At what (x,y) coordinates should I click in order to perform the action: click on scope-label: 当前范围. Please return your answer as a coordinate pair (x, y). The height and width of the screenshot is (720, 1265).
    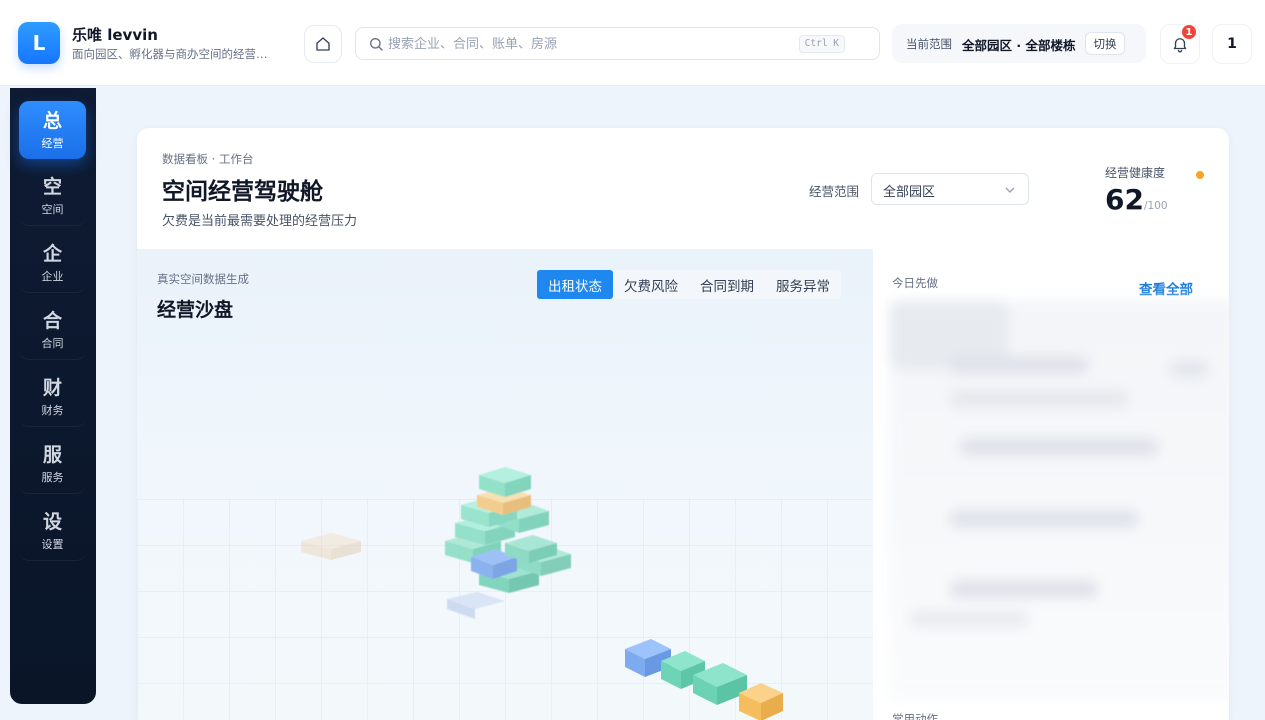
    Looking at the image, I should click on (929, 44).